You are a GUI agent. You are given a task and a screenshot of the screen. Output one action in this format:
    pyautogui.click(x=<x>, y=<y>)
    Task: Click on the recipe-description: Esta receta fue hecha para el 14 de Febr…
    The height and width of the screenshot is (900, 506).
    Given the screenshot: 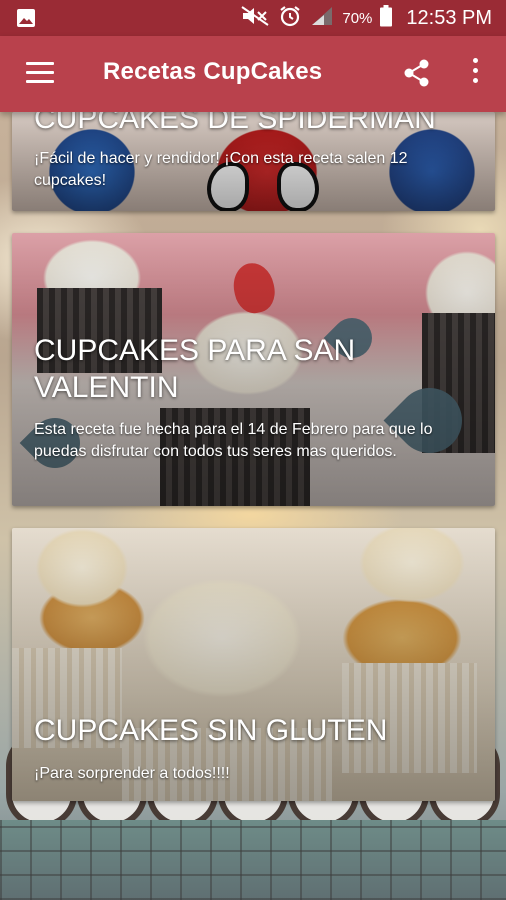 What is the action you would take?
    pyautogui.click(x=233, y=440)
    